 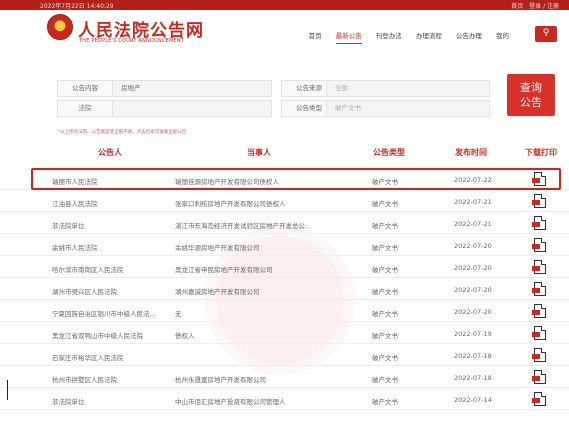 What do you see at coordinates (296, 179) in the screenshot?
I see `selected-row-highlight` at bounding box center [296, 179].